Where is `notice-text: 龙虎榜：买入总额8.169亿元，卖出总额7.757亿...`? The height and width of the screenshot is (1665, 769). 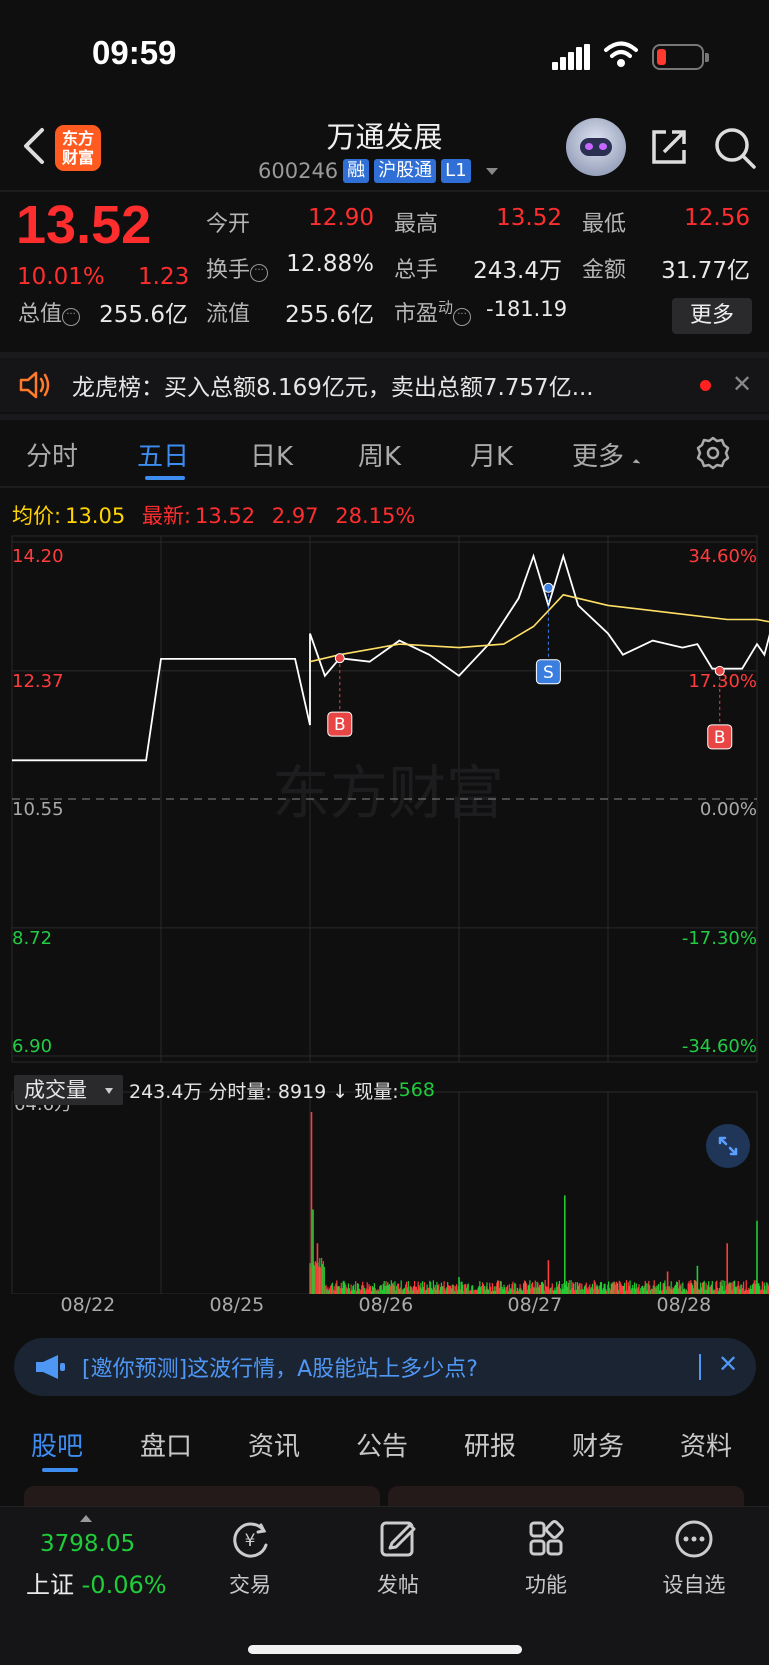 notice-text: 龙虎榜：买入总额8.169亿元，卖出总额7.757亿... is located at coordinates (333, 388).